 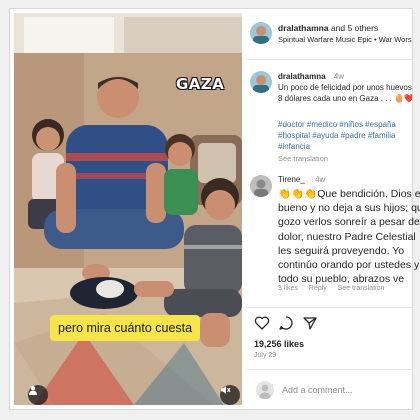 What do you see at coordinates (310, 323) in the screenshot?
I see `share-icon` at bounding box center [310, 323].